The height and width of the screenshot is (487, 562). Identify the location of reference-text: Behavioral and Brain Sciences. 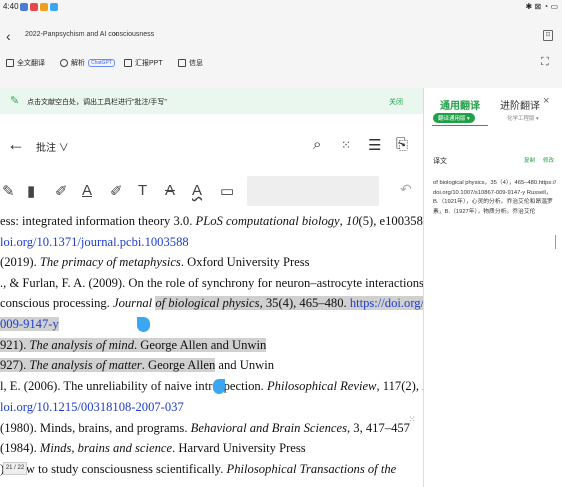
(268, 428).